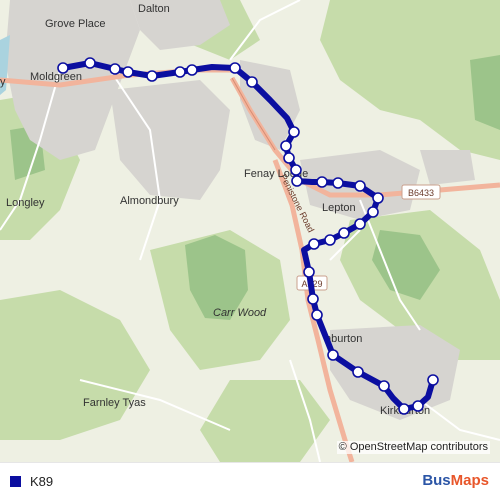 The image size is (500, 501). Describe the element at coordinates (56, 77) in the screenshot. I see `place-moldgreen: Moldgreen` at that location.